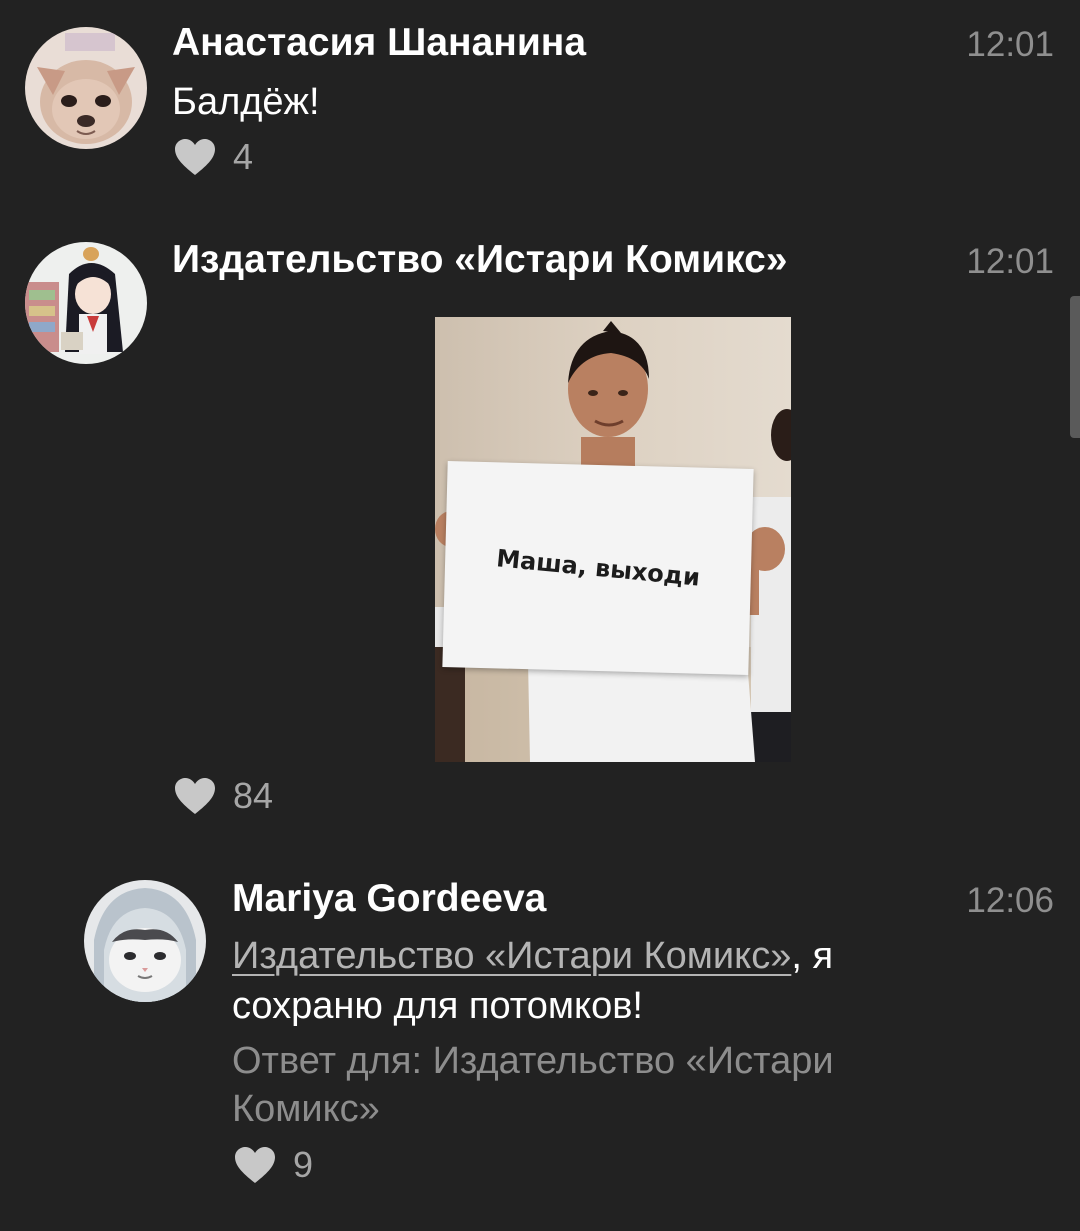 The width and height of the screenshot is (1080, 1231). I want to click on scrollbar, so click(1075, 367).